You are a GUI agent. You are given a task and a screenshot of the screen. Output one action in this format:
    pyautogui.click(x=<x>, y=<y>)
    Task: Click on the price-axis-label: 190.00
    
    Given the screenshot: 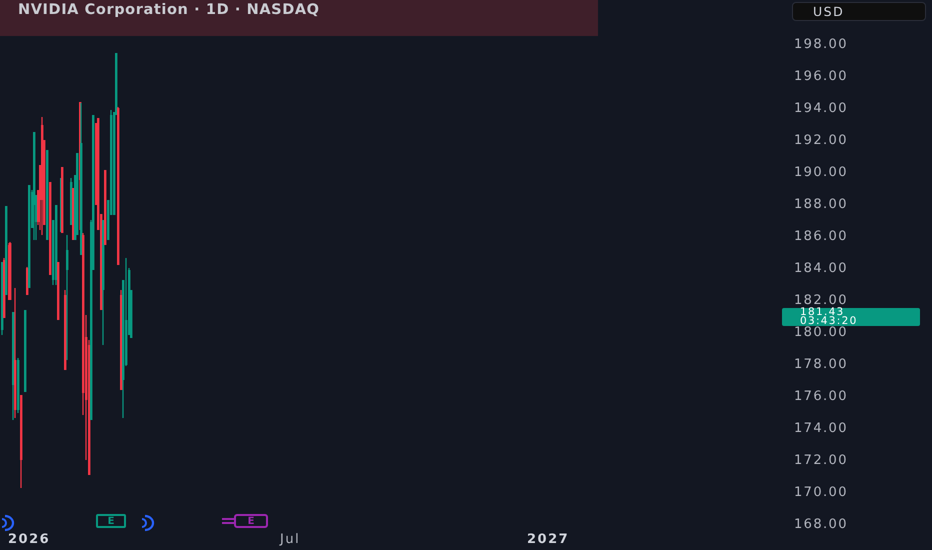 What is the action you would take?
    pyautogui.click(x=821, y=173)
    